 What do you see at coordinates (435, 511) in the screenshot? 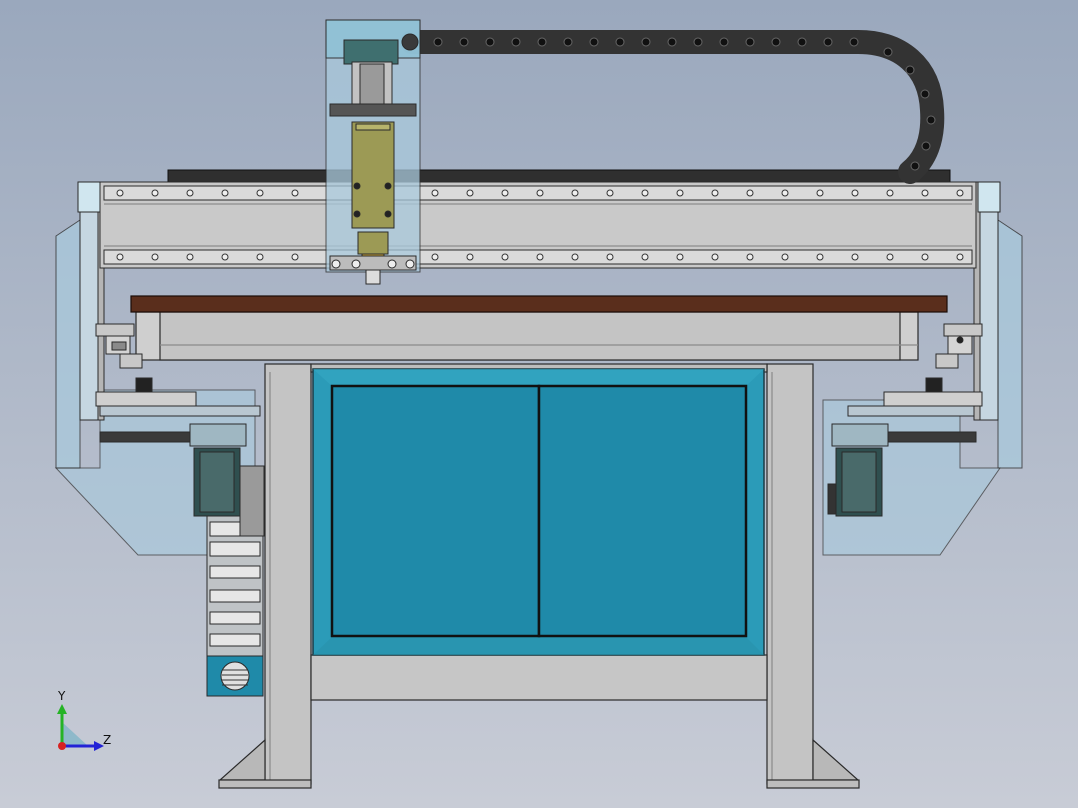
I see `panel-door-left` at bounding box center [435, 511].